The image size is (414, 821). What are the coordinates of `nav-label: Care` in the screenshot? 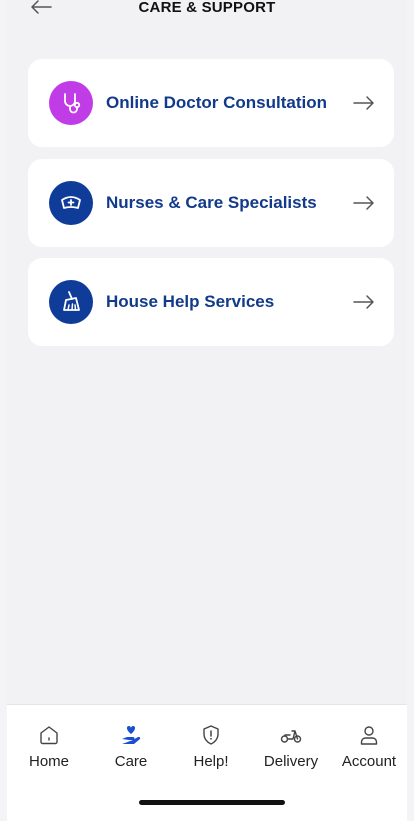 It's located at (131, 761).